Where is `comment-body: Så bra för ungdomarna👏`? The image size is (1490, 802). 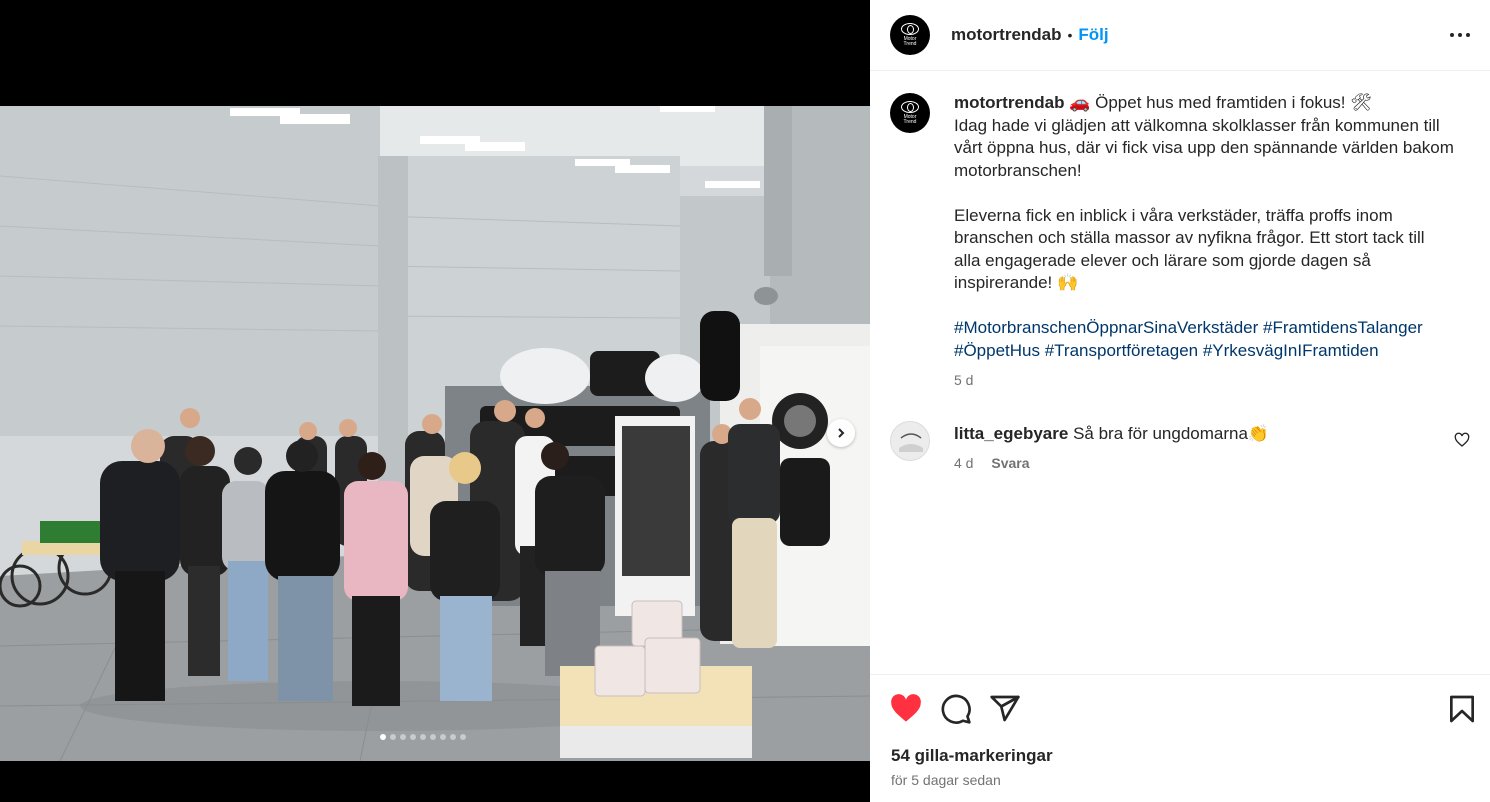
comment-body: Så bra för ungdomarna👏 is located at coordinates (1171, 433).